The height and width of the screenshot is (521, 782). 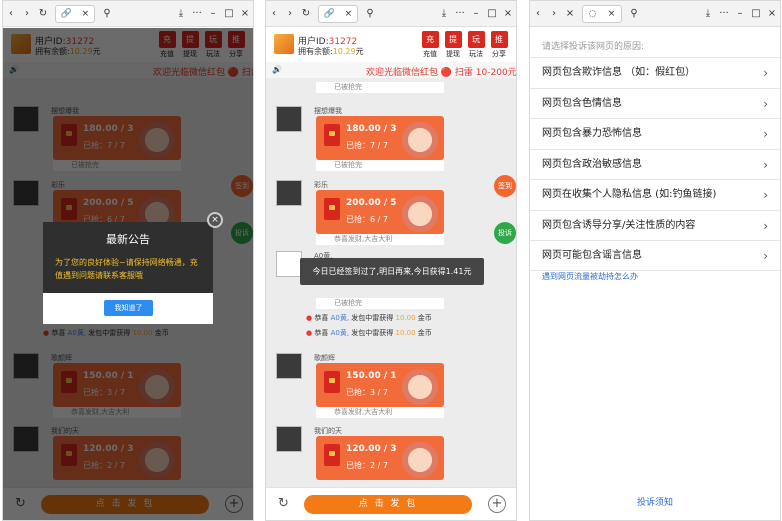 I want to click on browser-tab: ◌ ×, so click(x=602, y=13).